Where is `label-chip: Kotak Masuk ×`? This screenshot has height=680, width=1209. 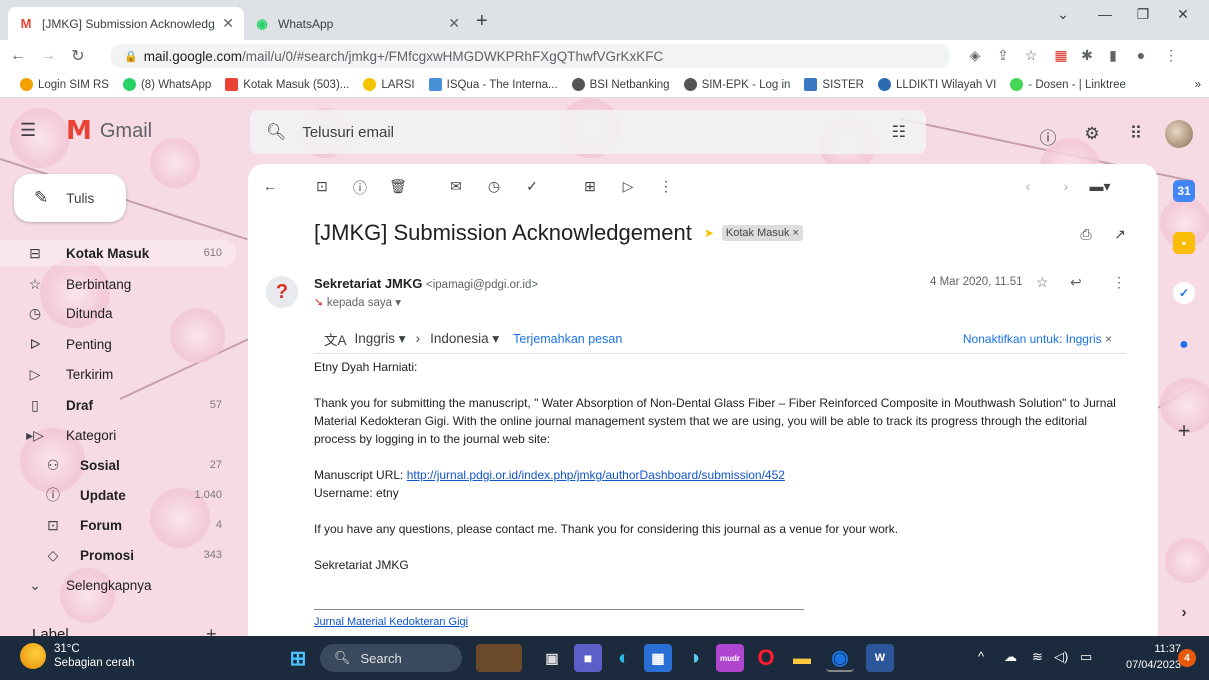 label-chip: Kotak Masuk × is located at coordinates (762, 233).